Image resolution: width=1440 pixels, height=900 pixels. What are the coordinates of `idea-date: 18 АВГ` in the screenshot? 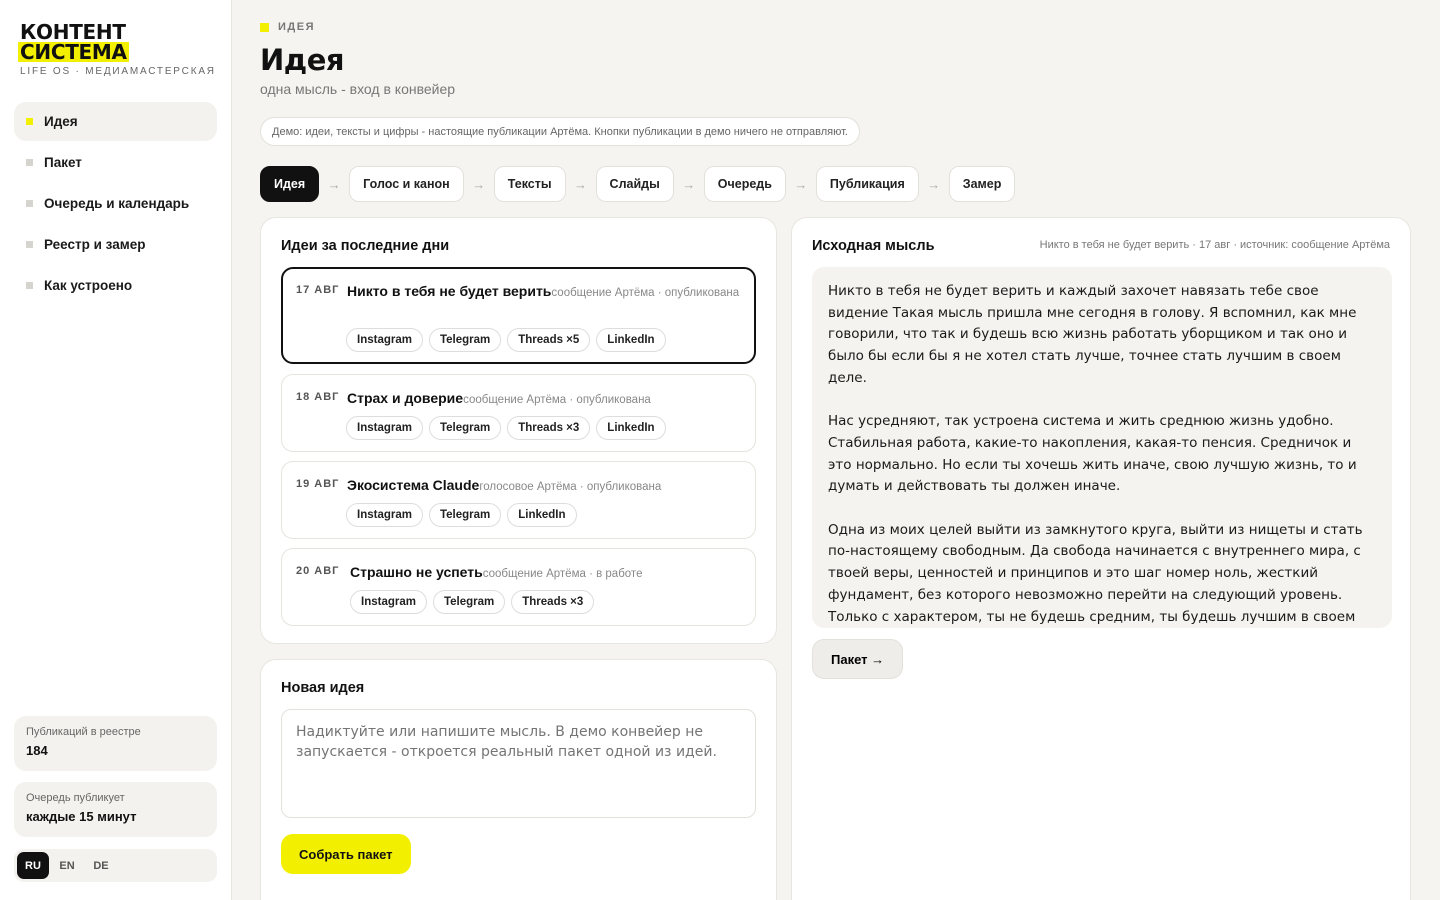 It's located at (318, 397).